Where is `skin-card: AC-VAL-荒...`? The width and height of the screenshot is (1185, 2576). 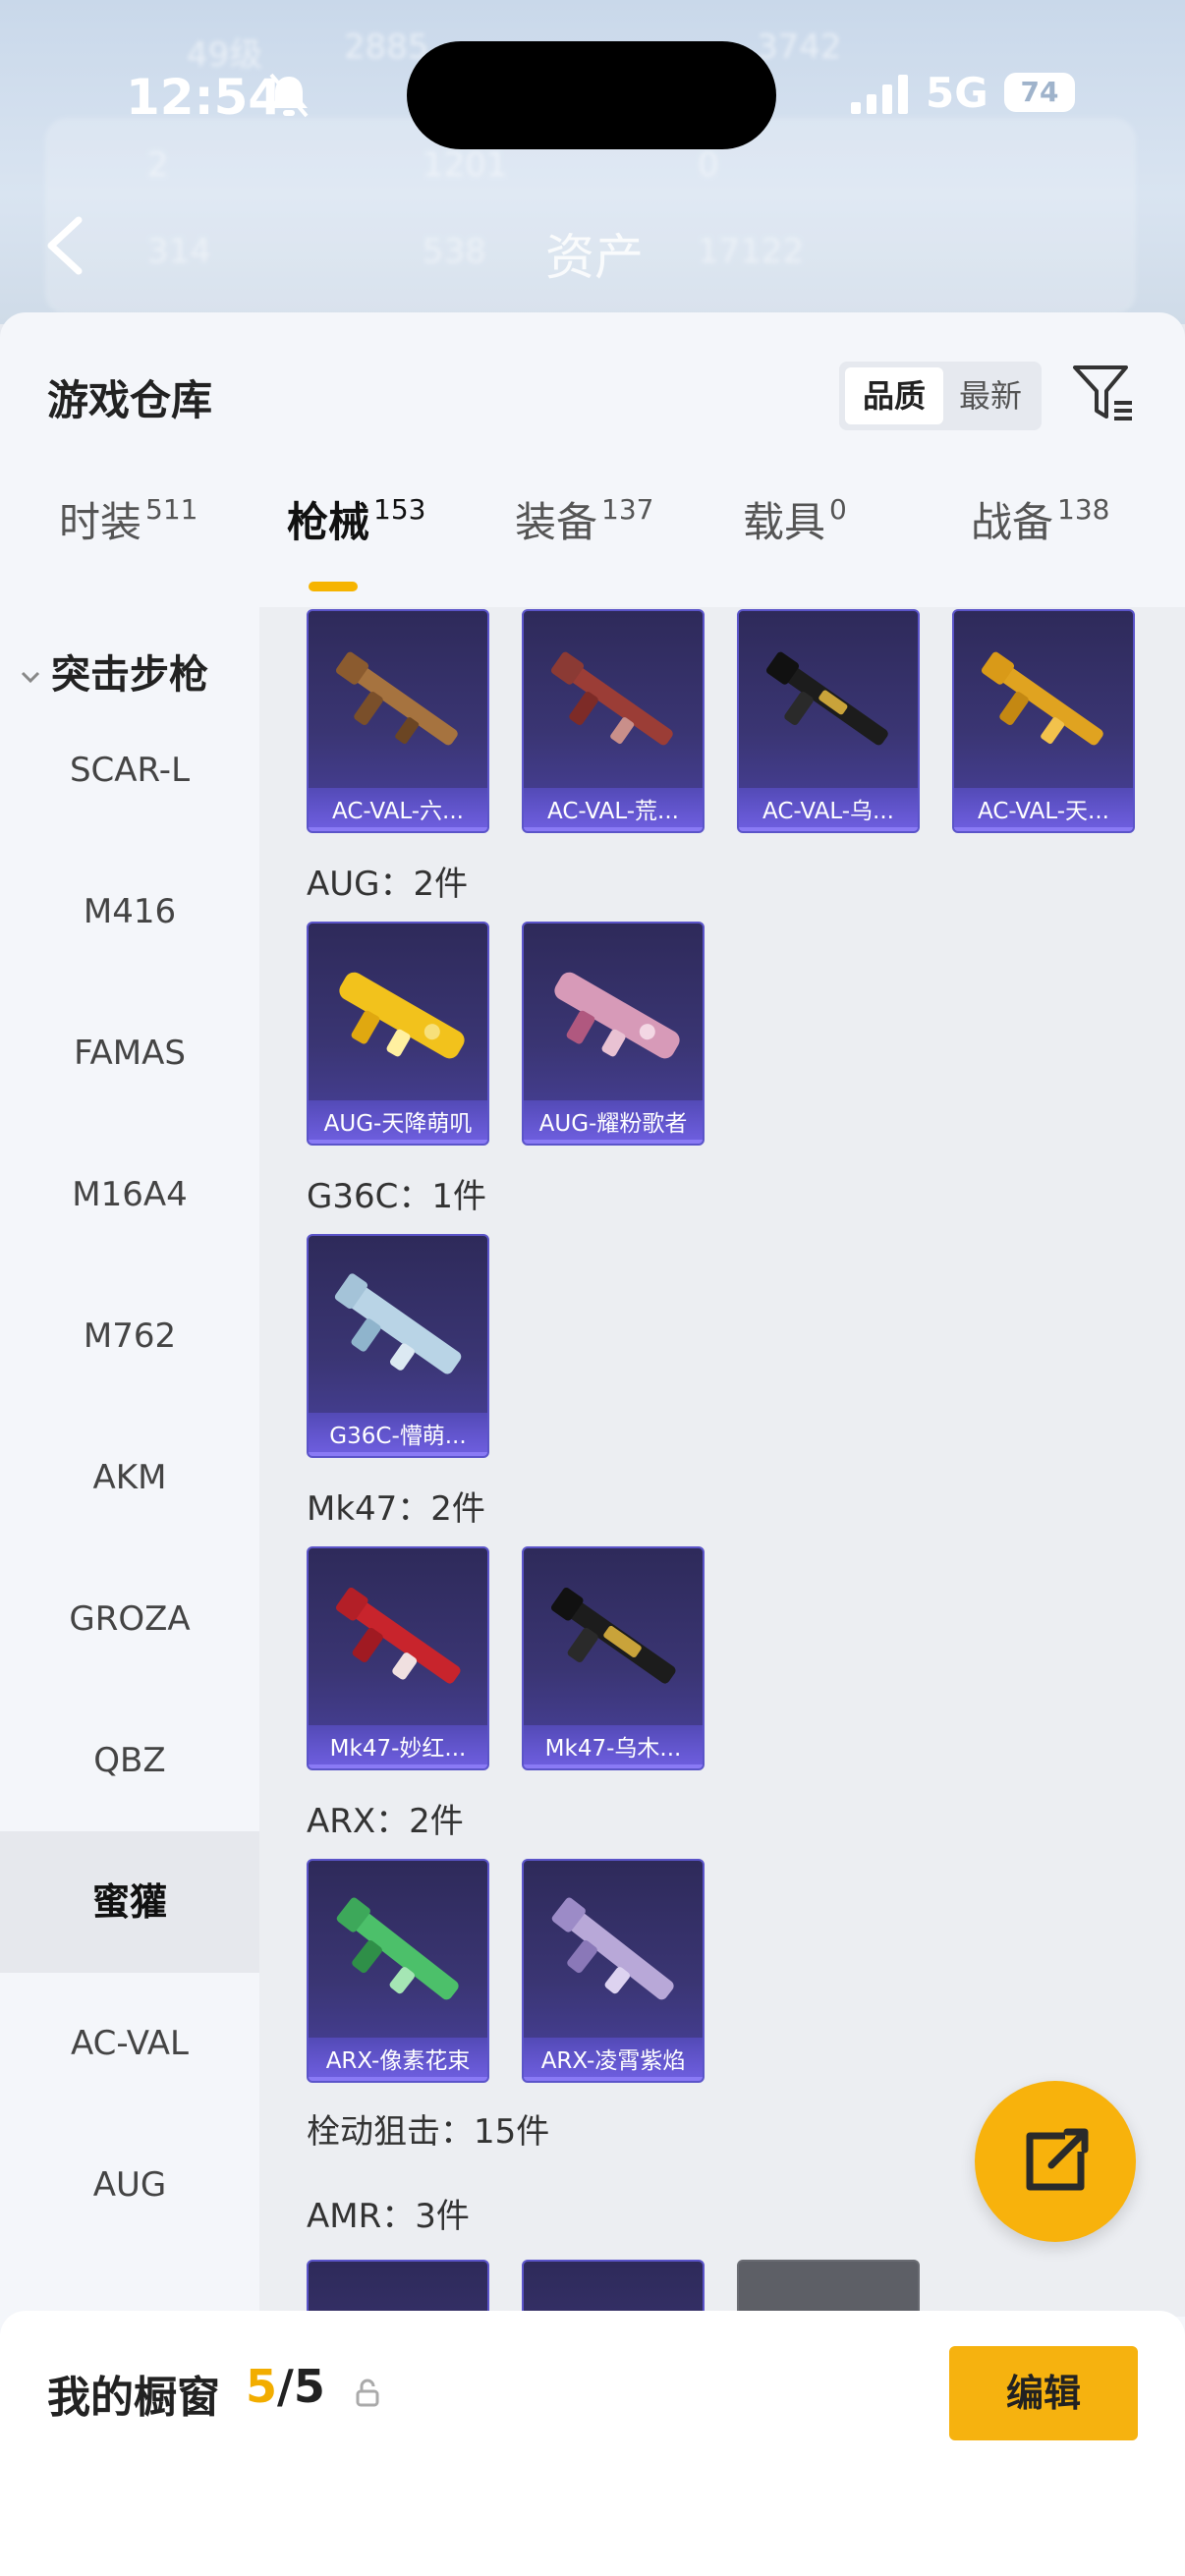 skin-card: AC-VAL-荒... is located at coordinates (614, 721).